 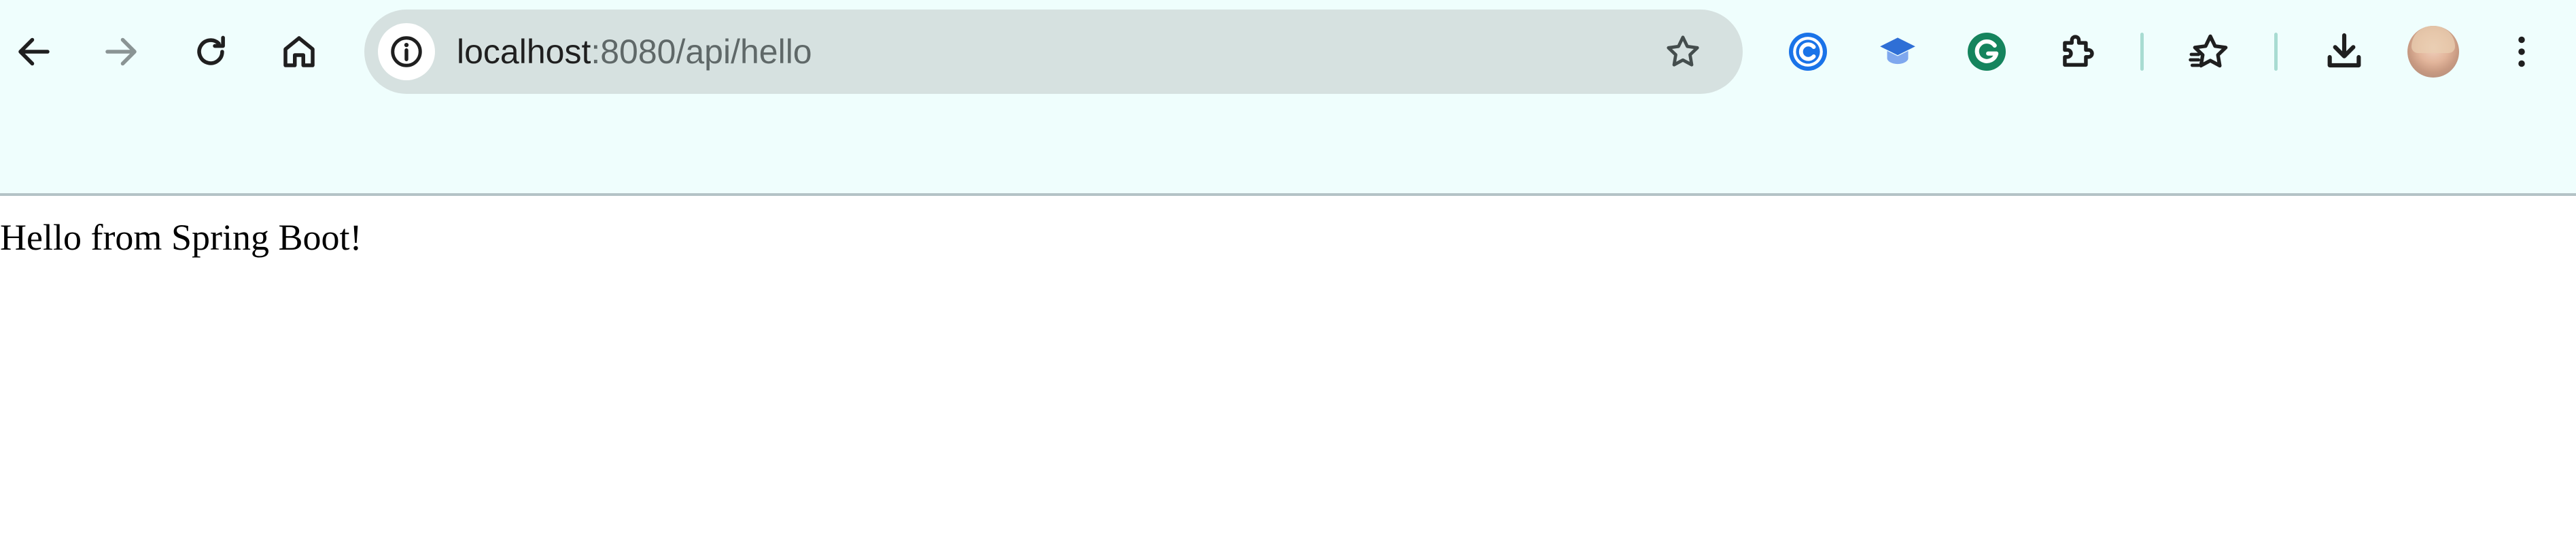 I want to click on extensions-puzzle-icon, so click(x=2078, y=51).